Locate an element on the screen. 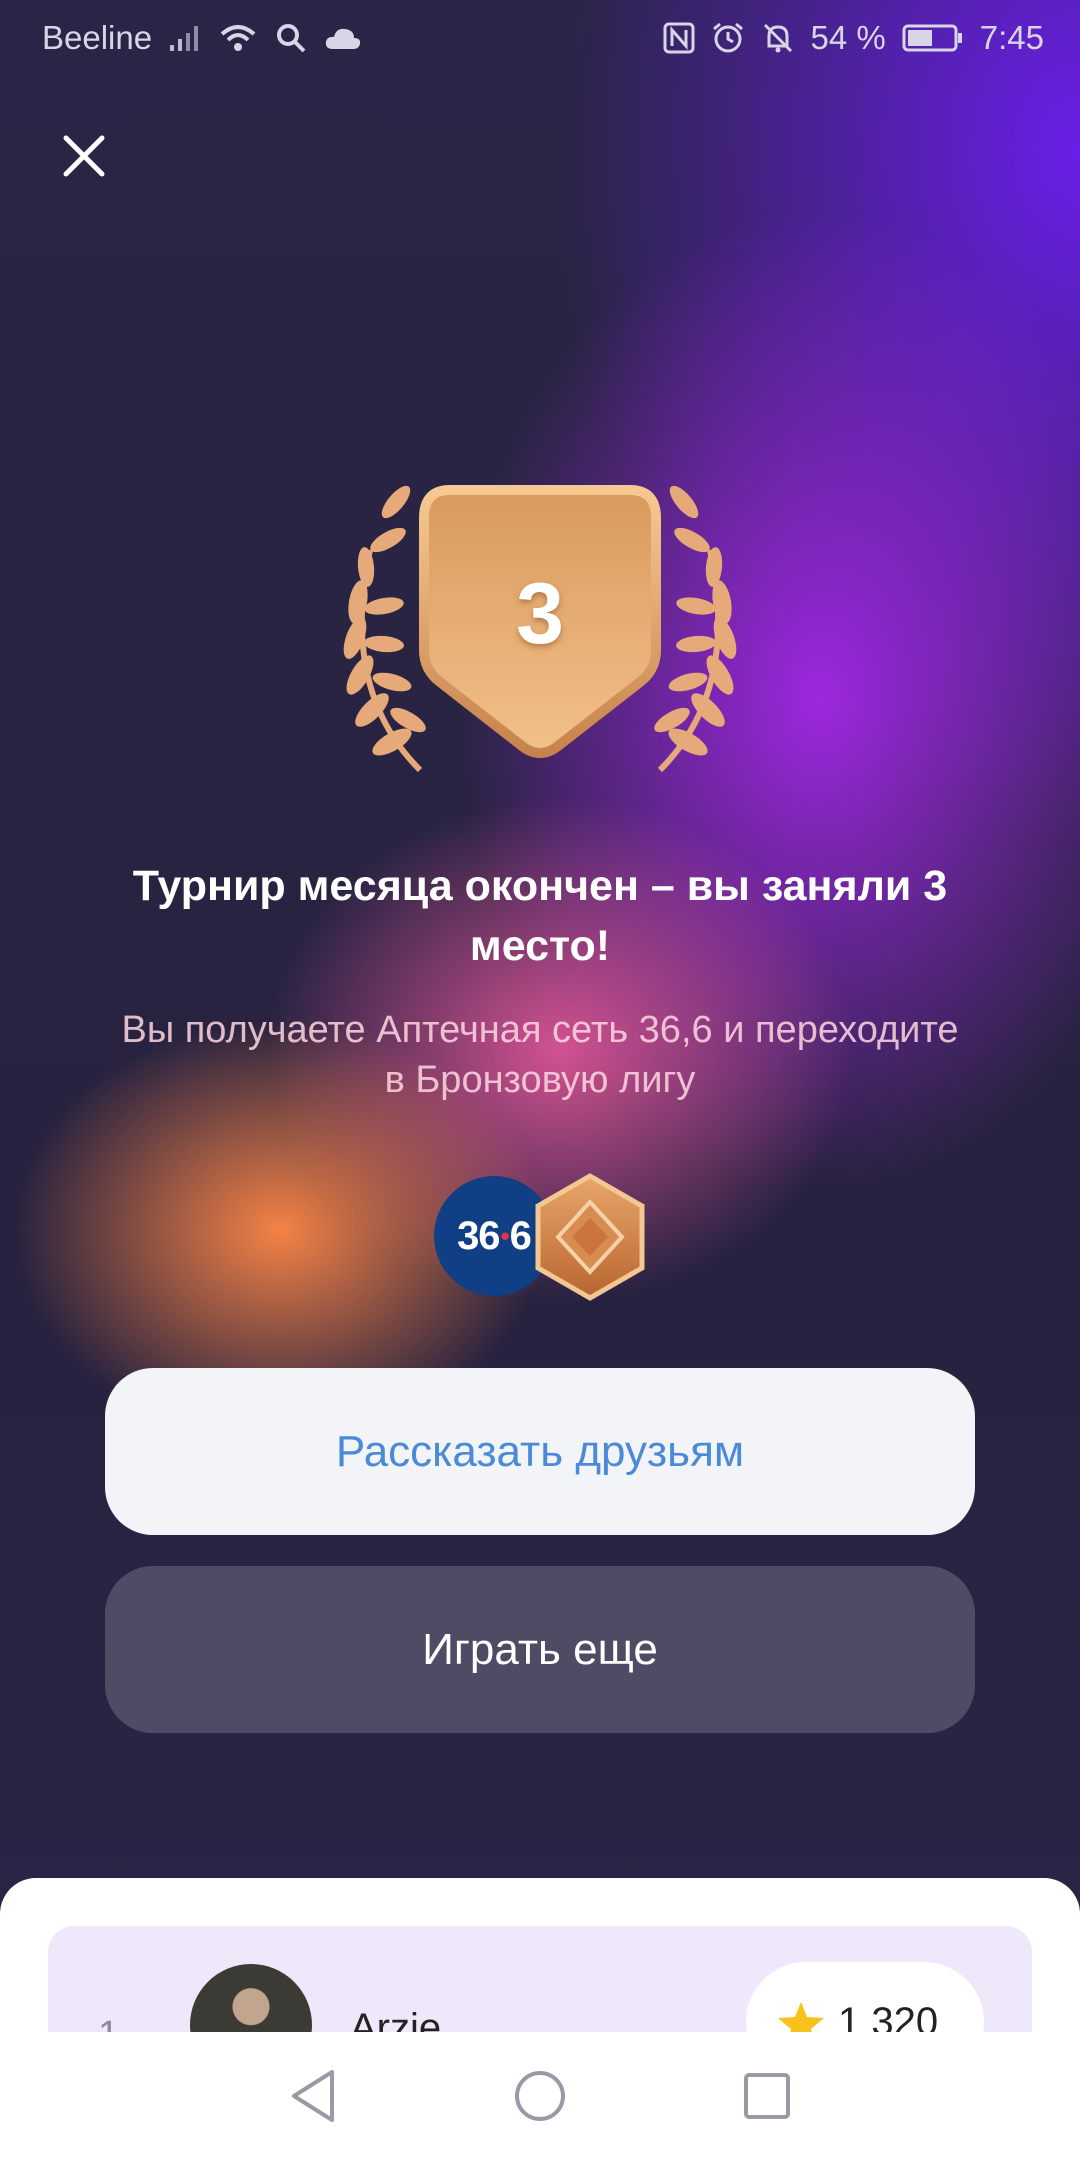 This screenshot has width=1080, height=2160. cloud-icon is located at coordinates (343, 38).